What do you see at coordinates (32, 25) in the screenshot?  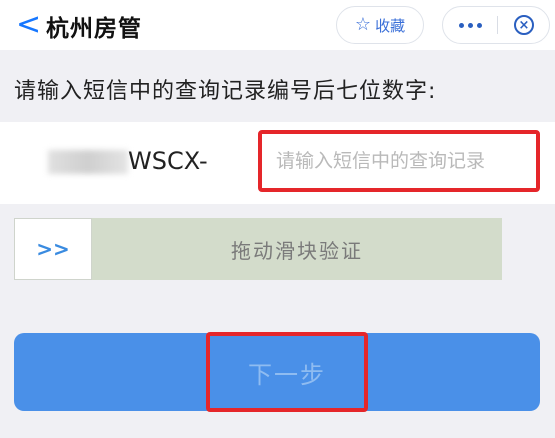 I see `back-icon: <` at bounding box center [32, 25].